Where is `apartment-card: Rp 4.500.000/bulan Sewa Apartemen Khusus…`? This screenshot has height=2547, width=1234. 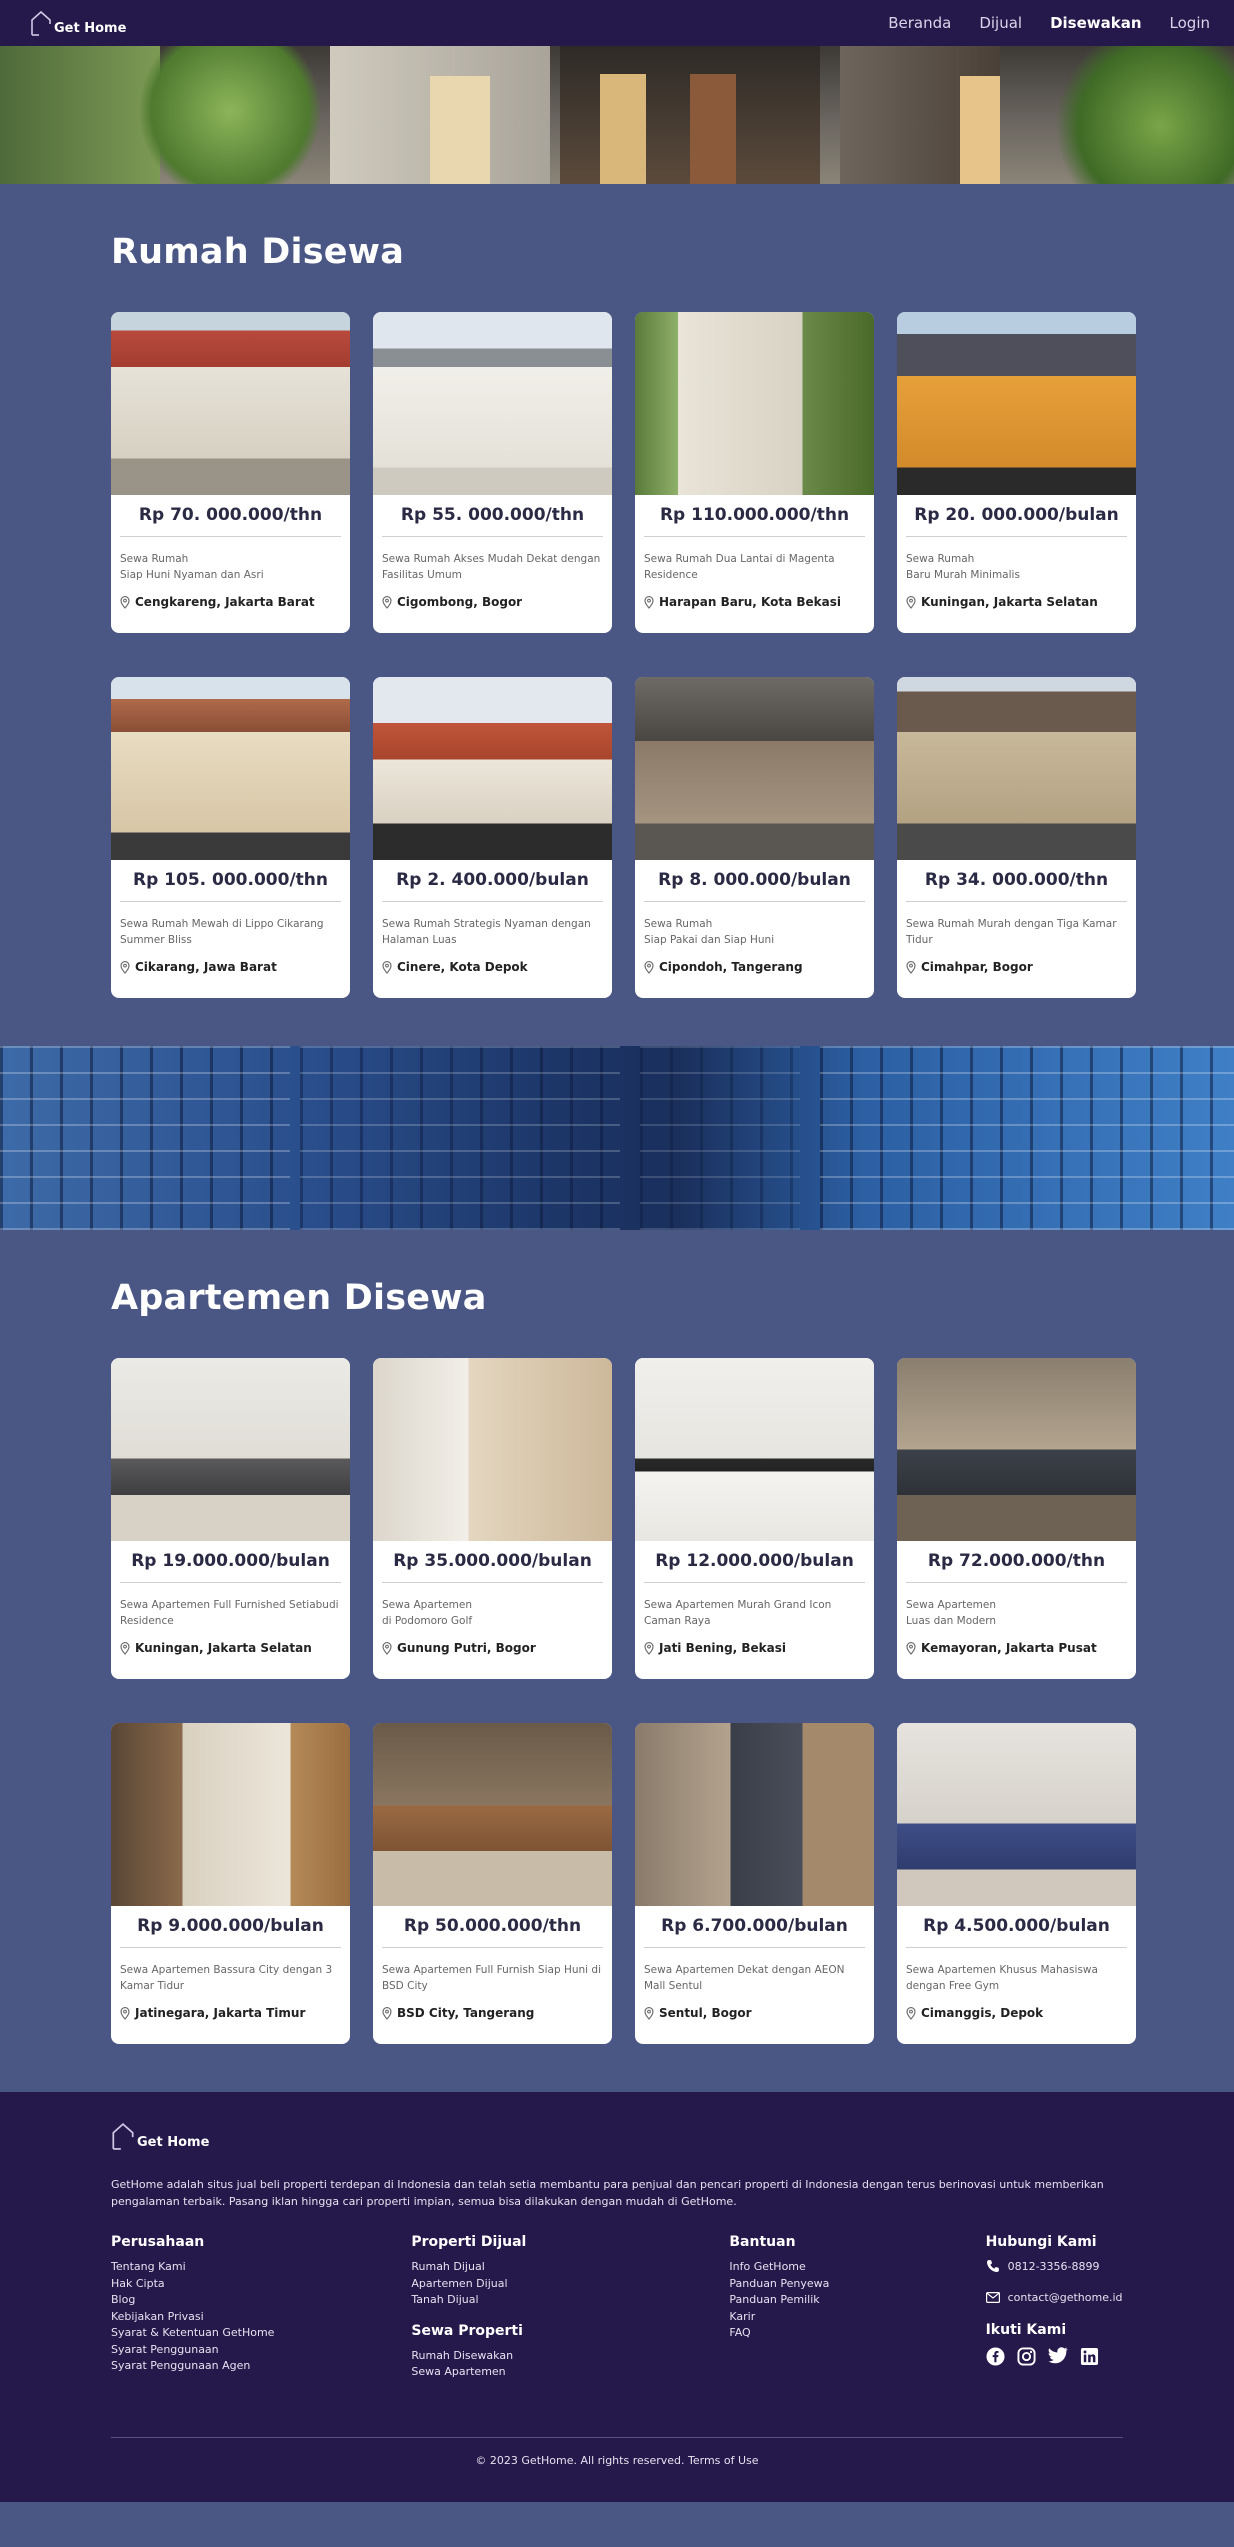 apartment-card: Rp 4.500.000/bulan Sewa Apartemen Khusus… is located at coordinates (1016, 1883).